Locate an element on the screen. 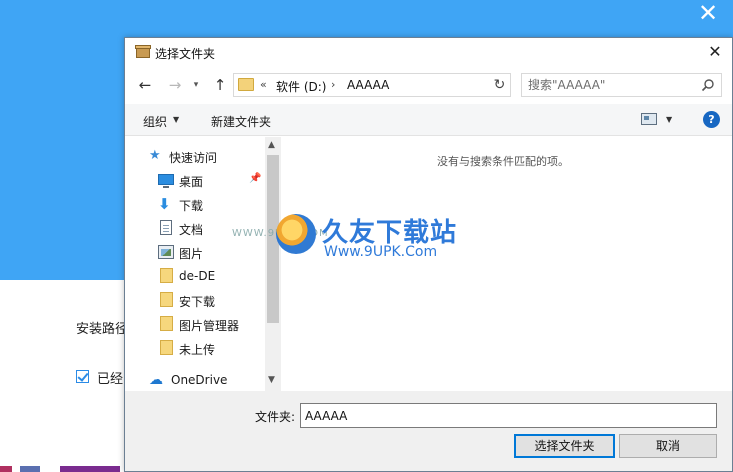 This screenshot has width=733, height=472. installer-close-icon: ✕ is located at coordinates (708, 13).